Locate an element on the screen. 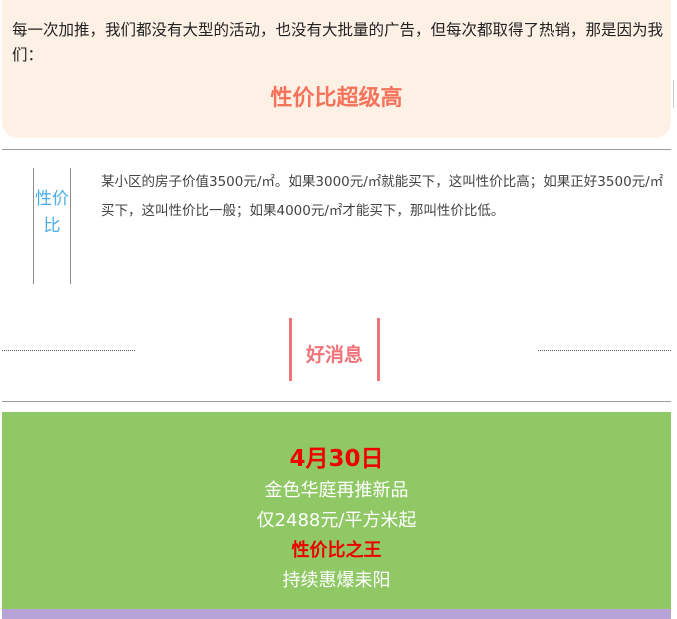 The image size is (677, 619). right-edge-rule is located at coordinates (673, 94).